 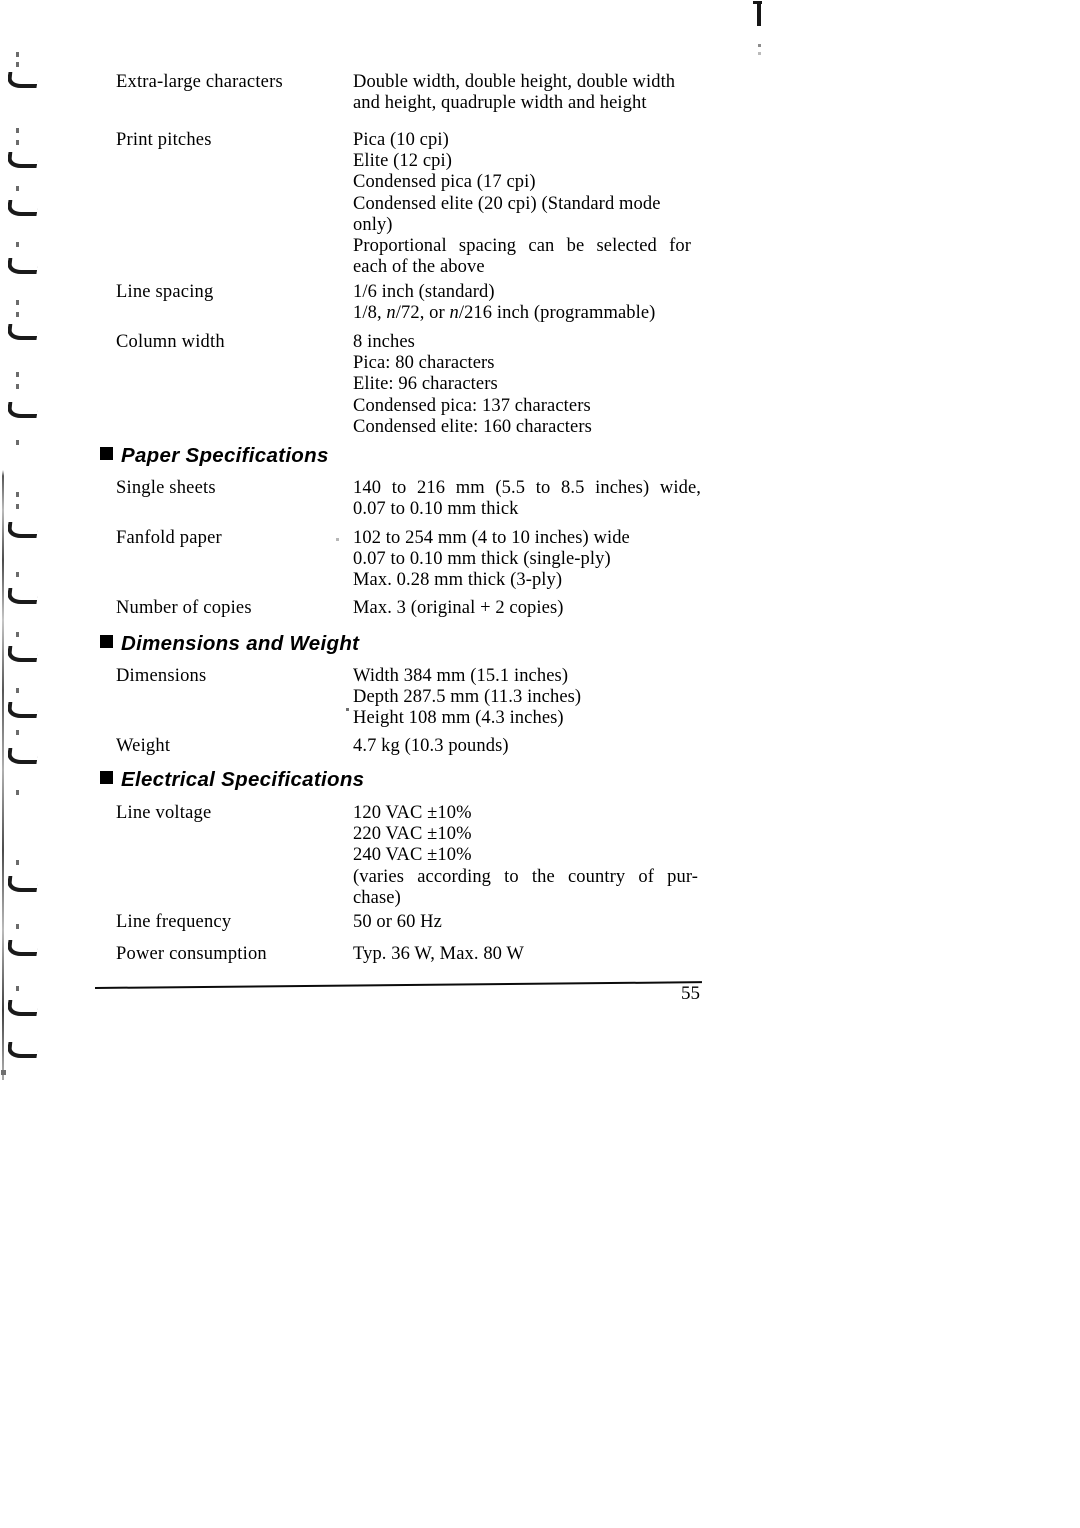 I want to click on spec-label-weight: Weight, so click(x=143, y=746).